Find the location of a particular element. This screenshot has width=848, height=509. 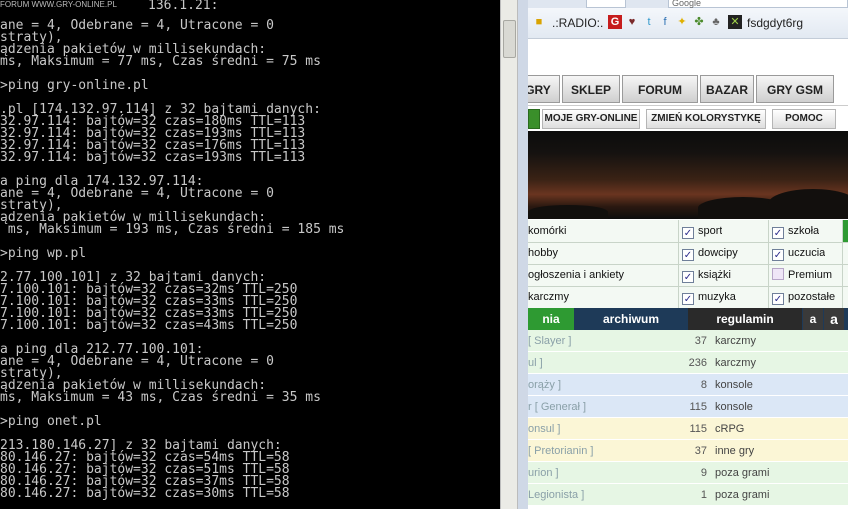

scrollbar-thumb is located at coordinates (509, 39).